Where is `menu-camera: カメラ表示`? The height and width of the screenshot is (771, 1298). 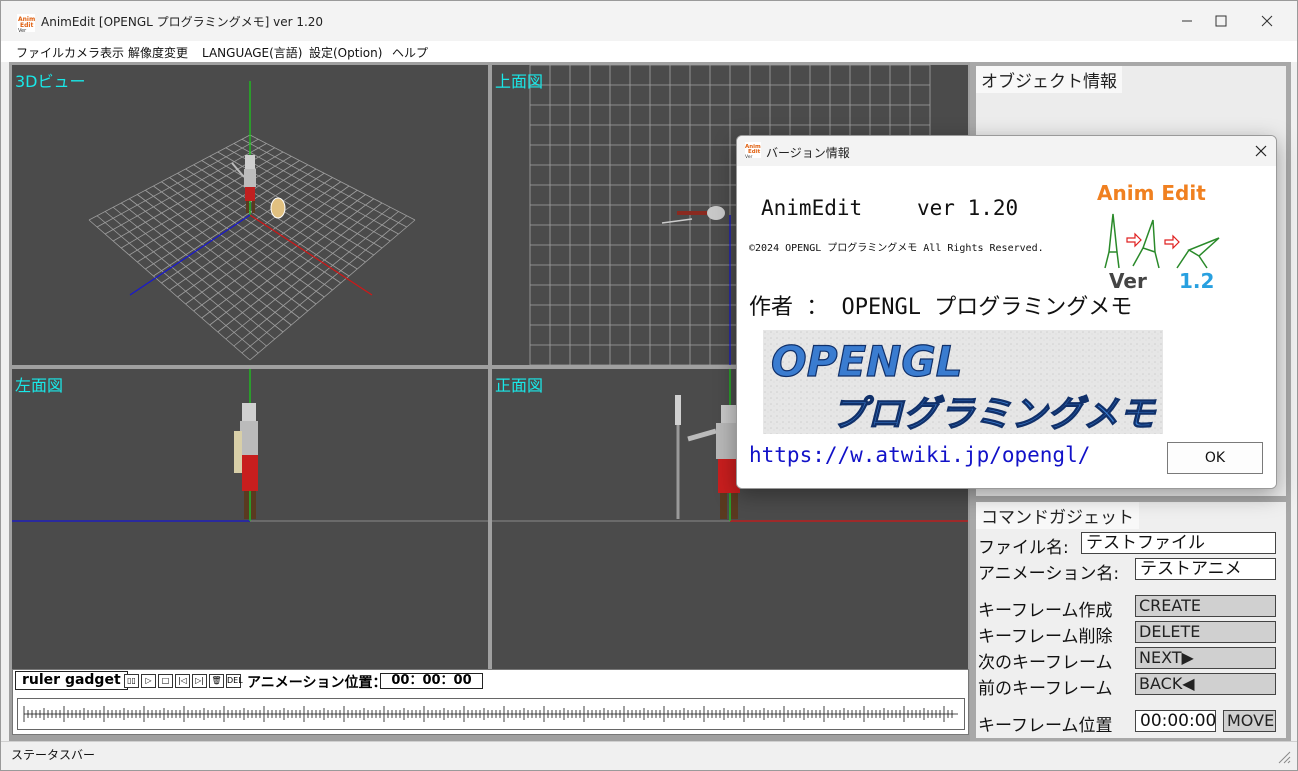 menu-camera: カメラ表示 is located at coordinates (94, 52).